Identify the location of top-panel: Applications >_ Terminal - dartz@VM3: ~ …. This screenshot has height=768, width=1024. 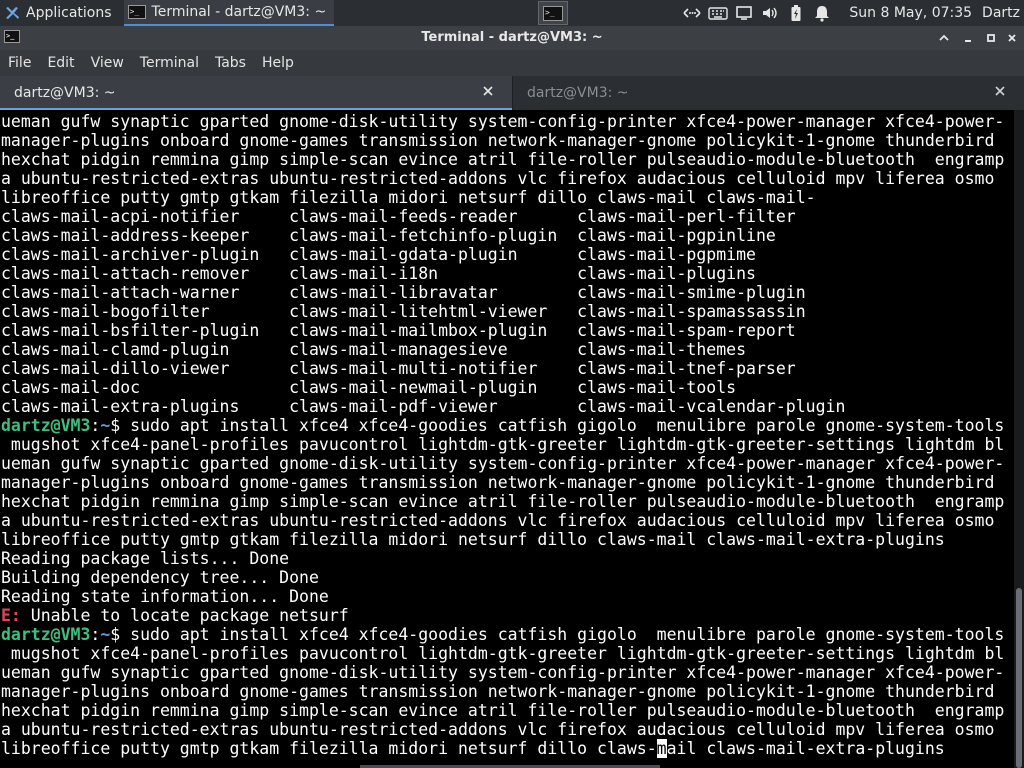
(512, 13).